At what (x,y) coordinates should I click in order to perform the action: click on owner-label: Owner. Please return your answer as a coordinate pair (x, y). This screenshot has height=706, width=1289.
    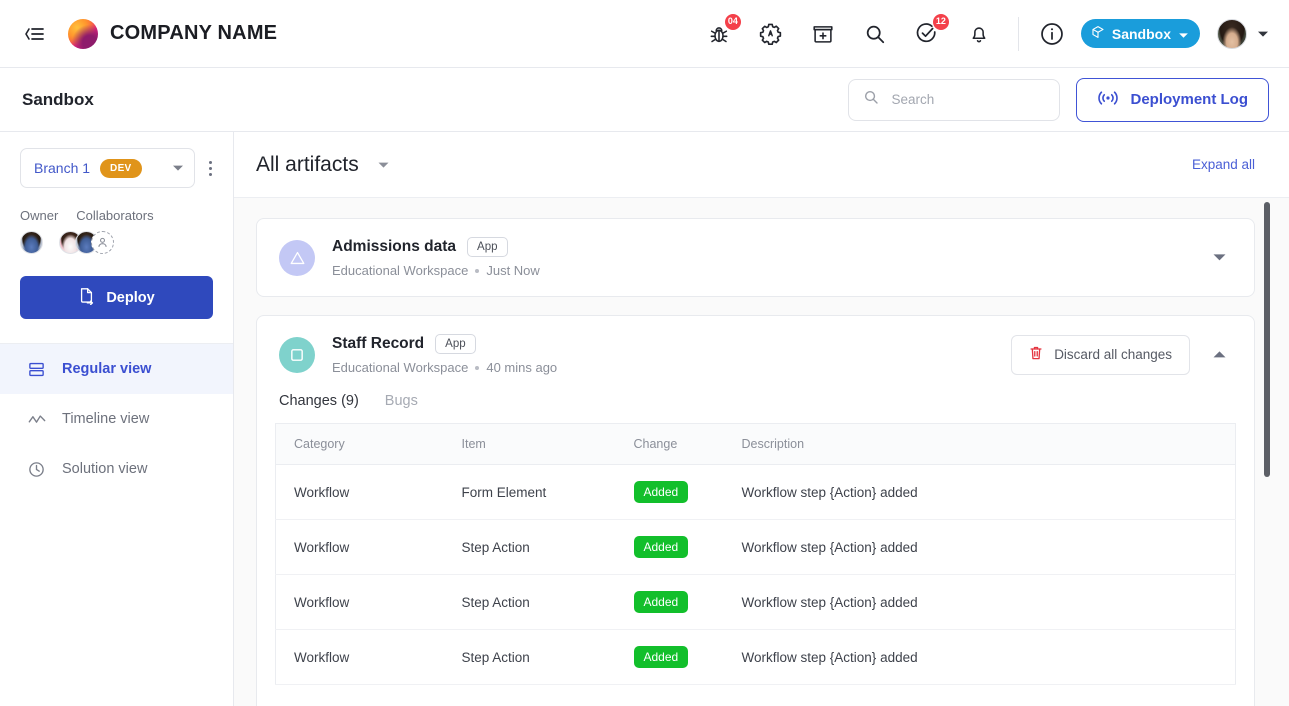
    Looking at the image, I should click on (39, 215).